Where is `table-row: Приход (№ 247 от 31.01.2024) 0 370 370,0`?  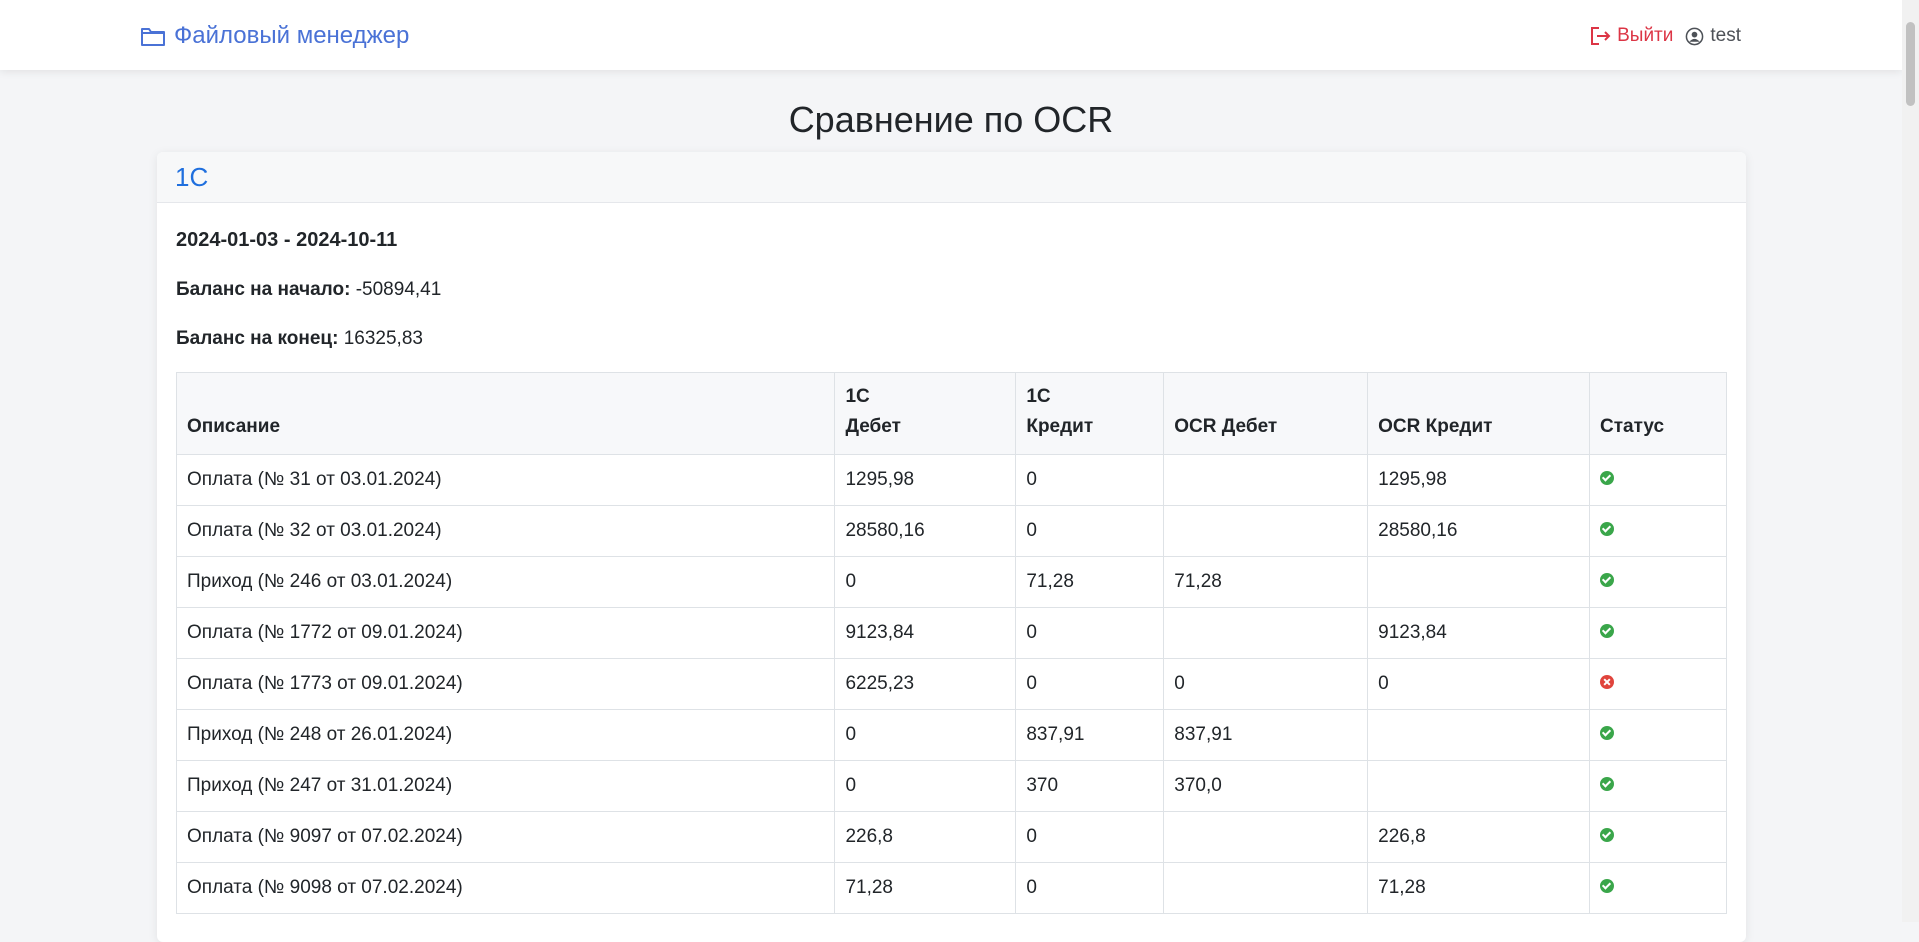
table-row: Приход (№ 247 от 31.01.2024) 0 370 370,0 is located at coordinates (951, 786).